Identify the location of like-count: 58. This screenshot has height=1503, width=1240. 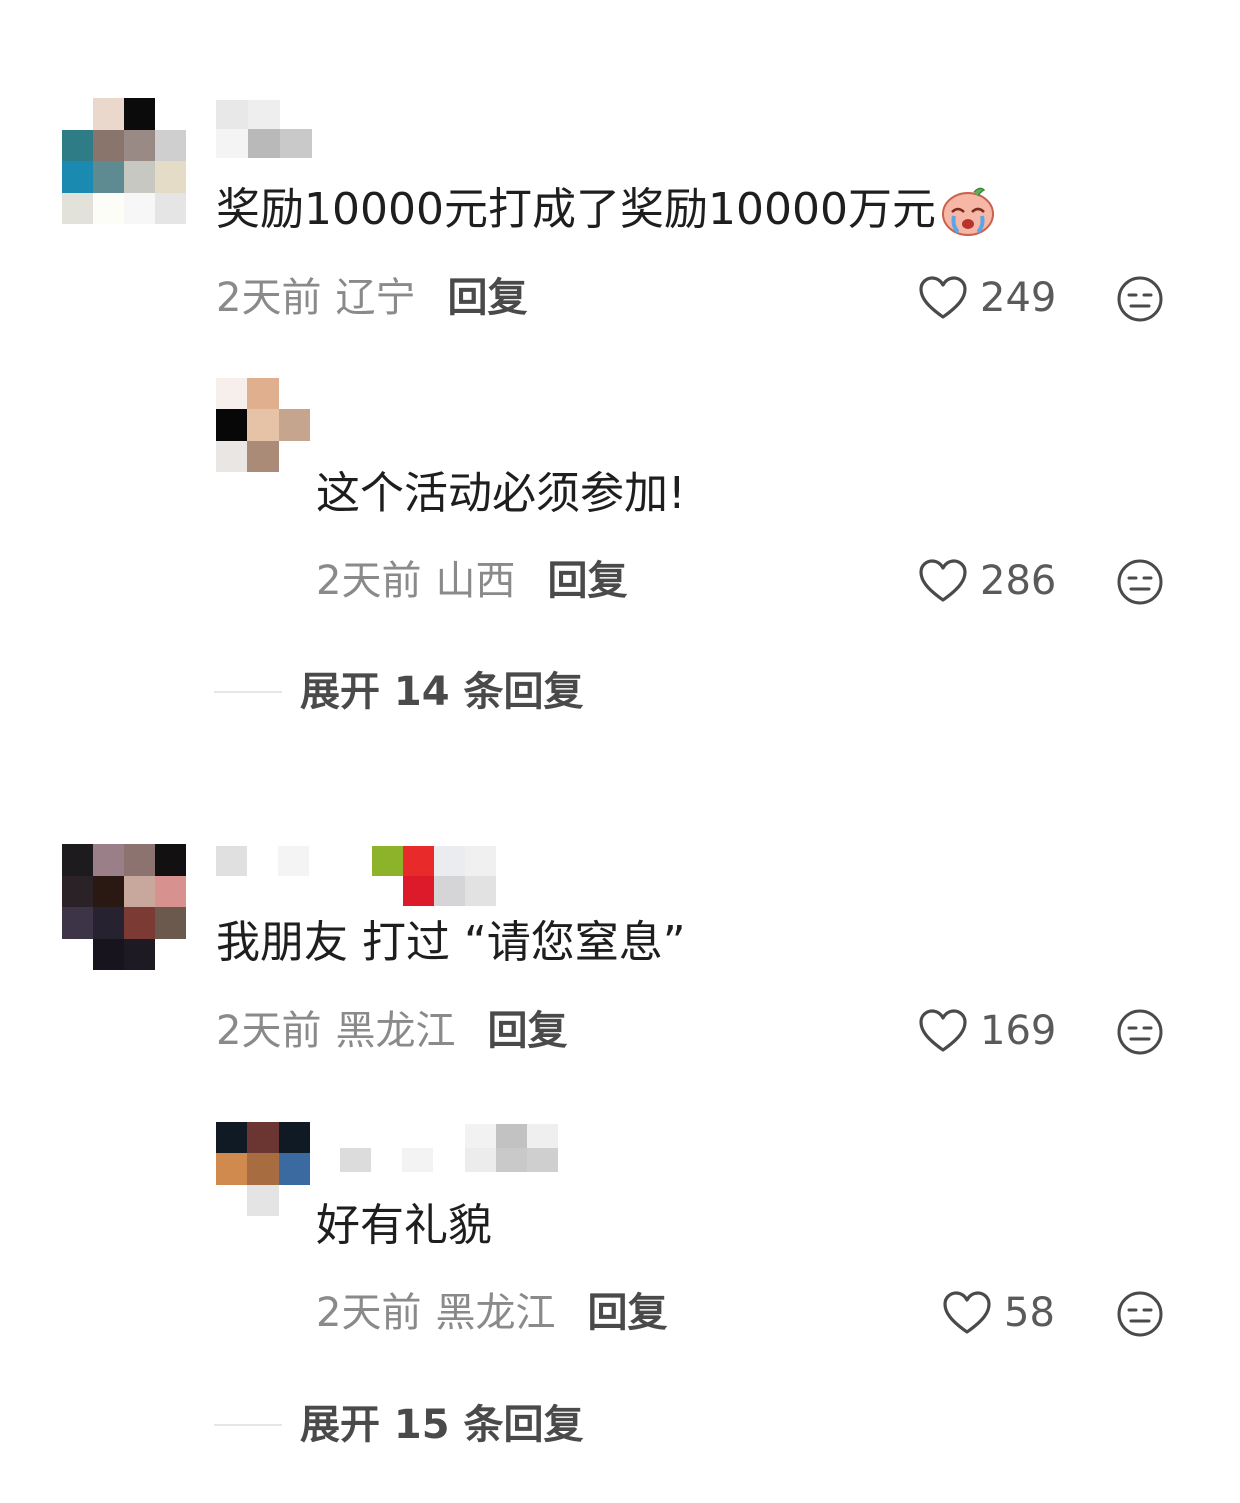
(1029, 1313).